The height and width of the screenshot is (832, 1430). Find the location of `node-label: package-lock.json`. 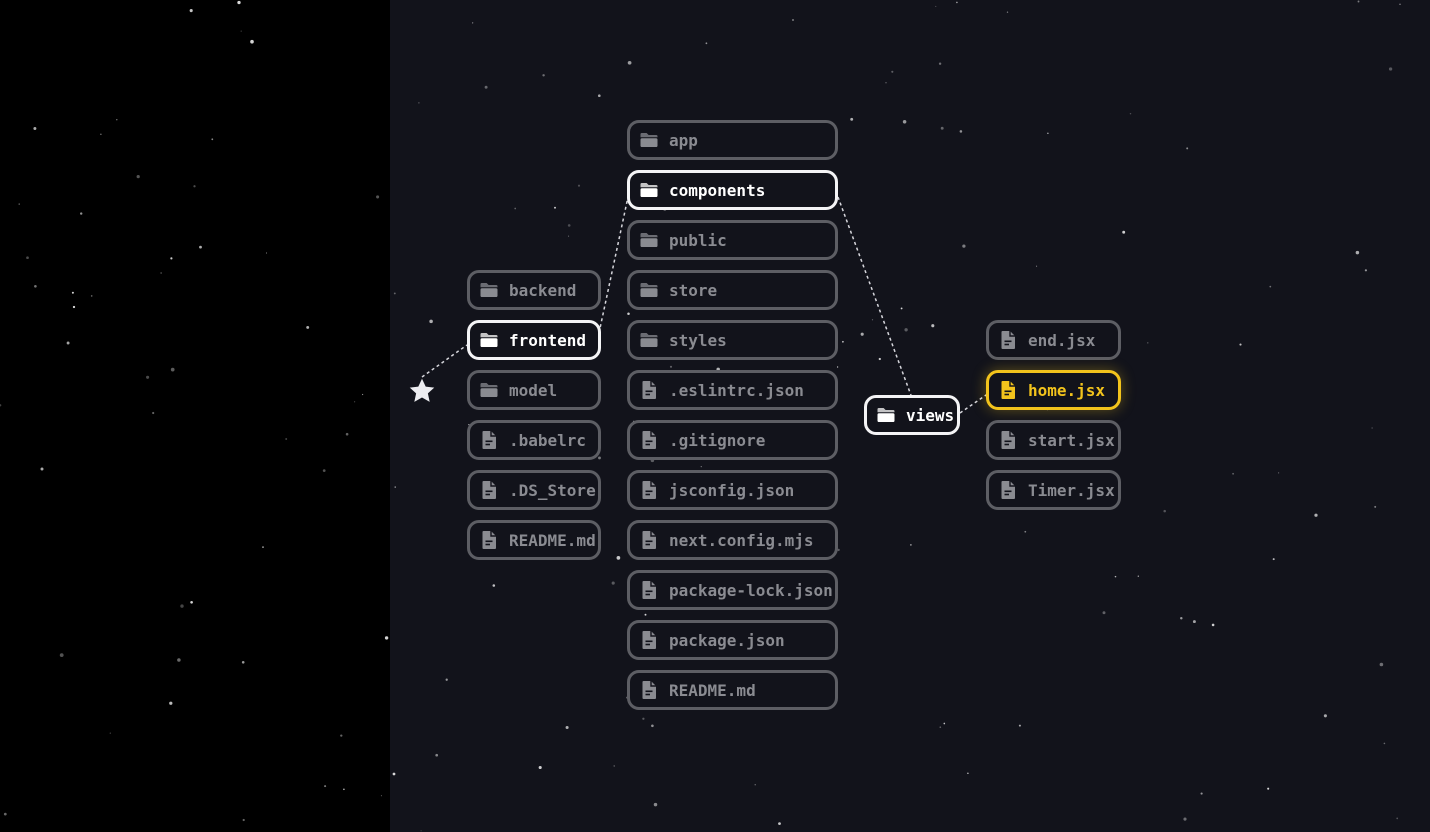

node-label: package-lock.json is located at coordinates (751, 590).